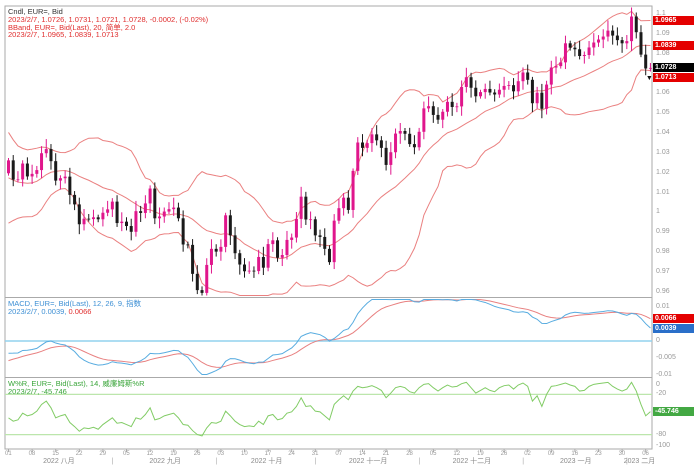 The width and height of the screenshot is (694, 468). Describe the element at coordinates (328, 458) in the screenshot. I see `time-axis` at that location.